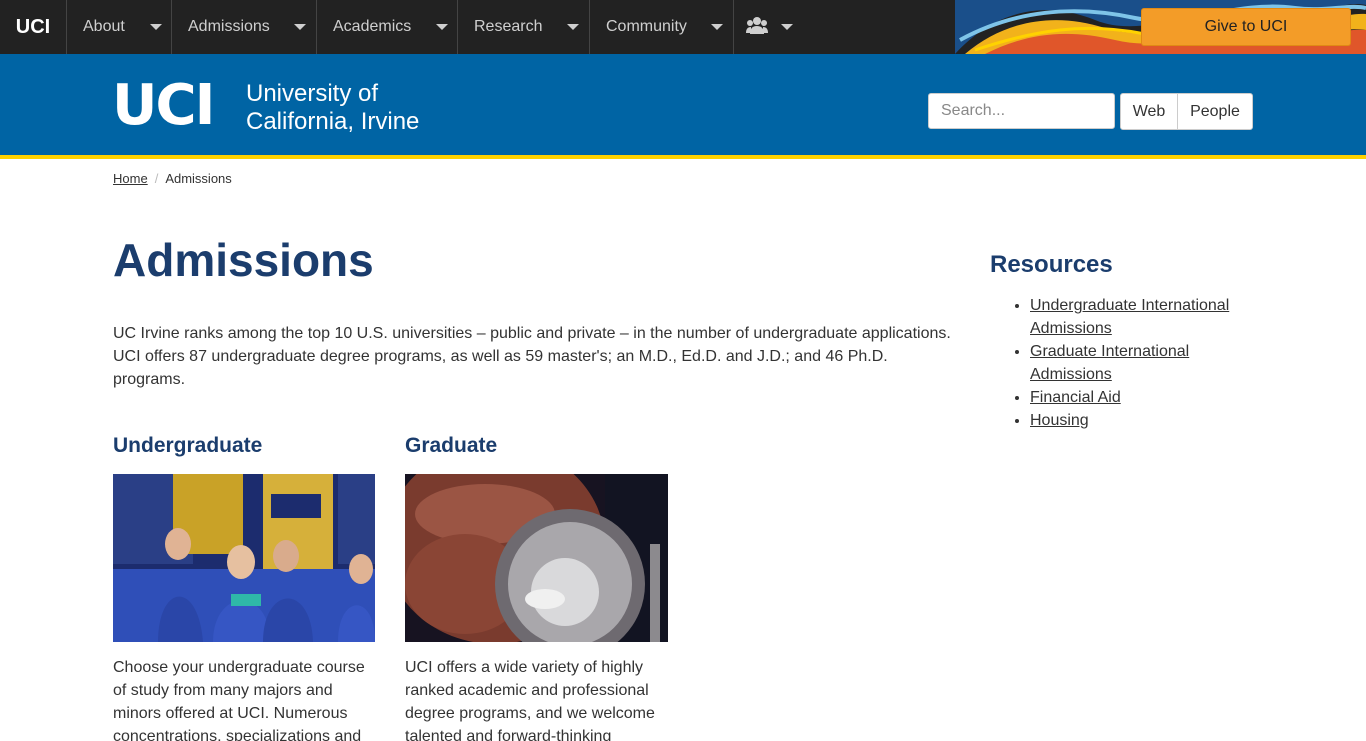 The image size is (1366, 741). Describe the element at coordinates (1145, 397) in the screenshot. I see `list-item: Financial Aid` at that location.